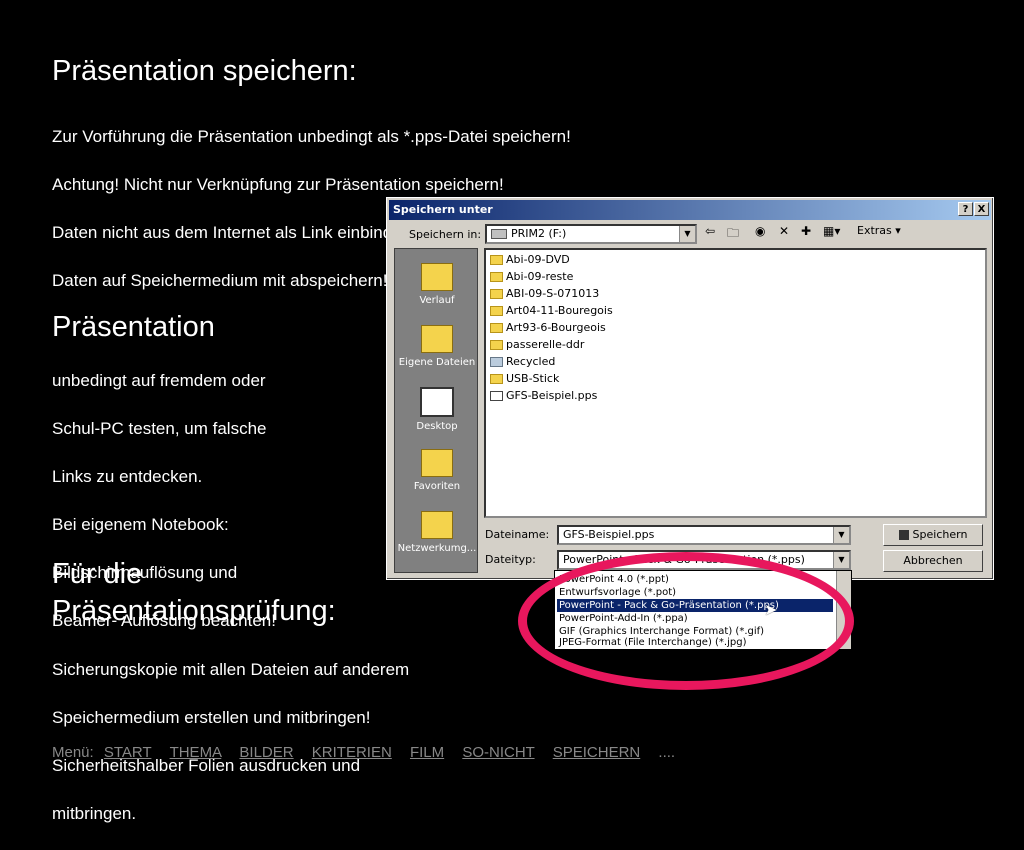 This screenshot has width=1024, height=850. I want to click on dialog-title: Speichern unter, so click(443, 209).